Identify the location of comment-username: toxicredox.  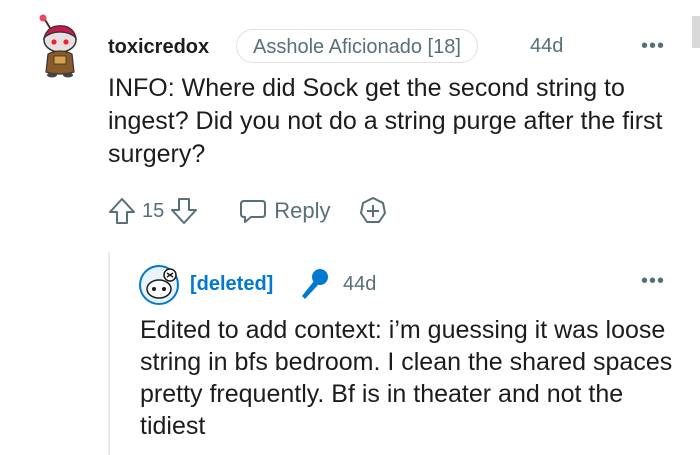
(158, 47).